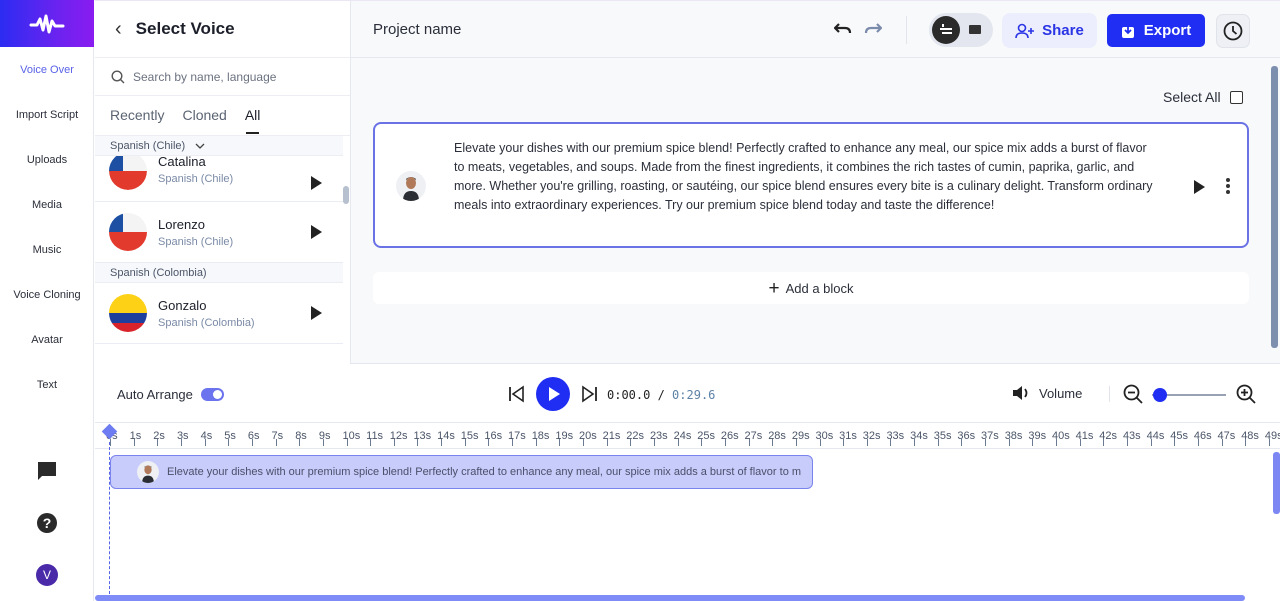 This screenshot has width=1280, height=601. What do you see at coordinates (1061, 436) in the screenshot?
I see `ruler-tick-label: 40s` at bounding box center [1061, 436].